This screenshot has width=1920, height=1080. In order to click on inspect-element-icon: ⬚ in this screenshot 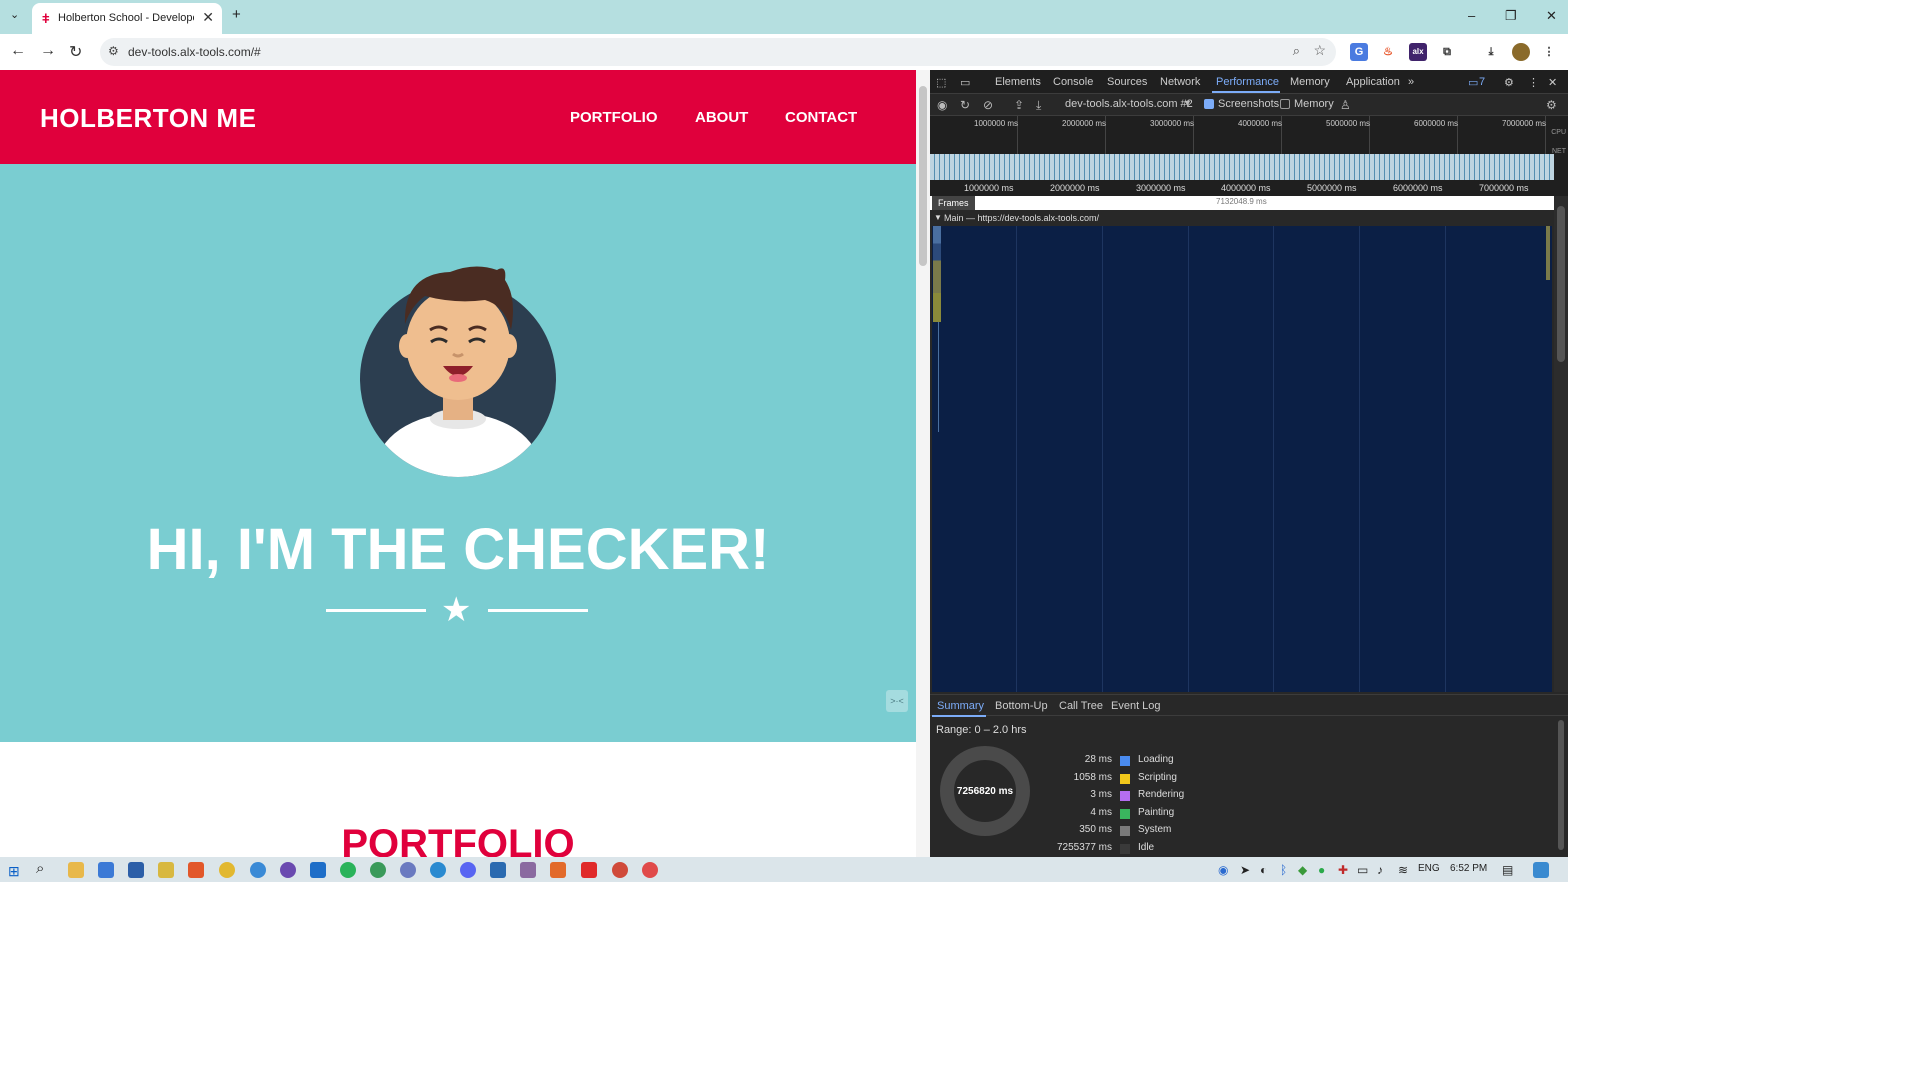, I will do `click(941, 82)`.